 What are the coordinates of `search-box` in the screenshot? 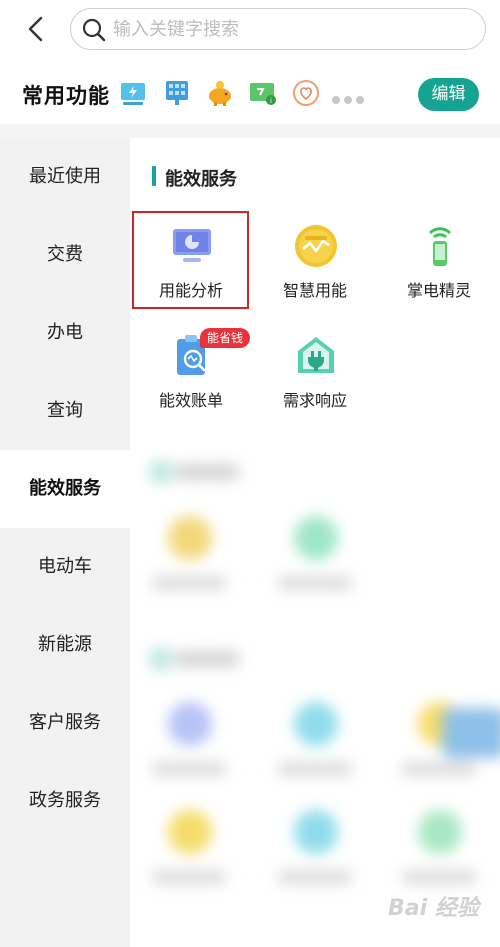 It's located at (278, 29).